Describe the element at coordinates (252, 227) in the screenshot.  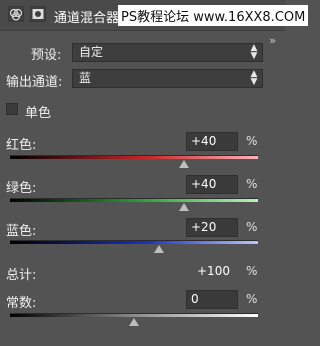
I see `blue-percent: %` at that location.